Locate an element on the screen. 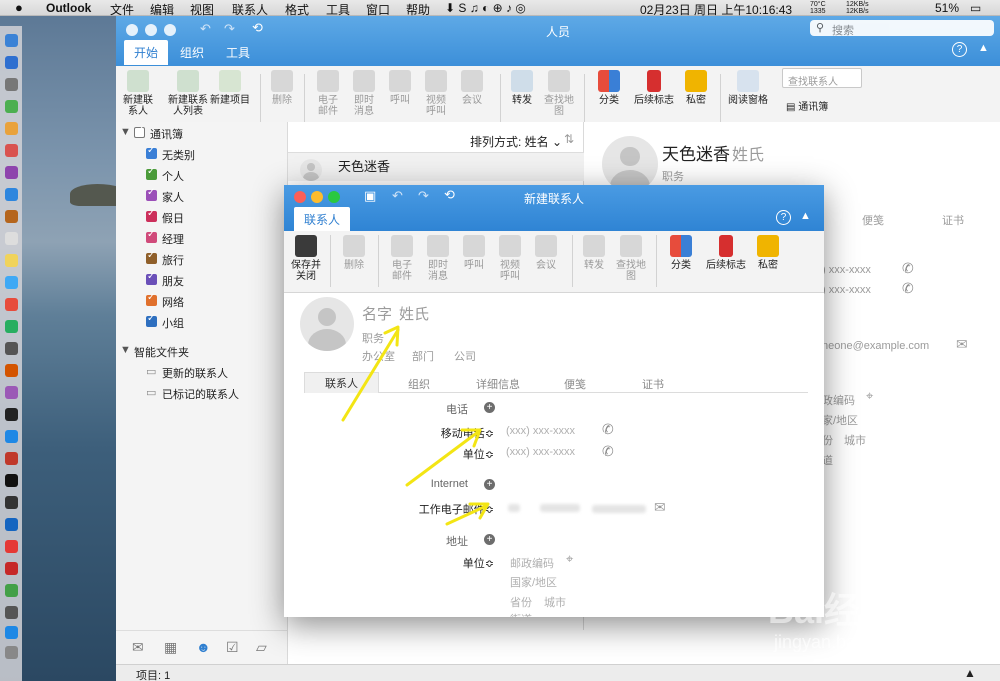 This screenshot has height=681, width=1000. annotation-arrows is located at coordinates (415, 425).